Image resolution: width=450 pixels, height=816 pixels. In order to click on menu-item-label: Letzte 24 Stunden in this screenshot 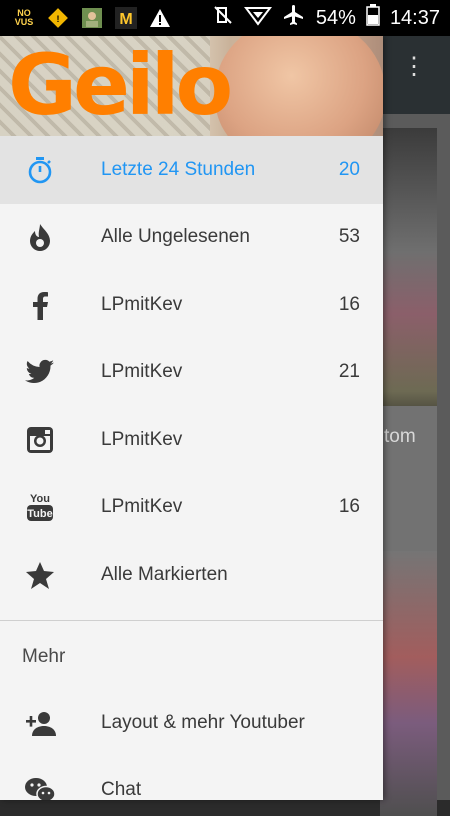, I will do `click(178, 169)`.